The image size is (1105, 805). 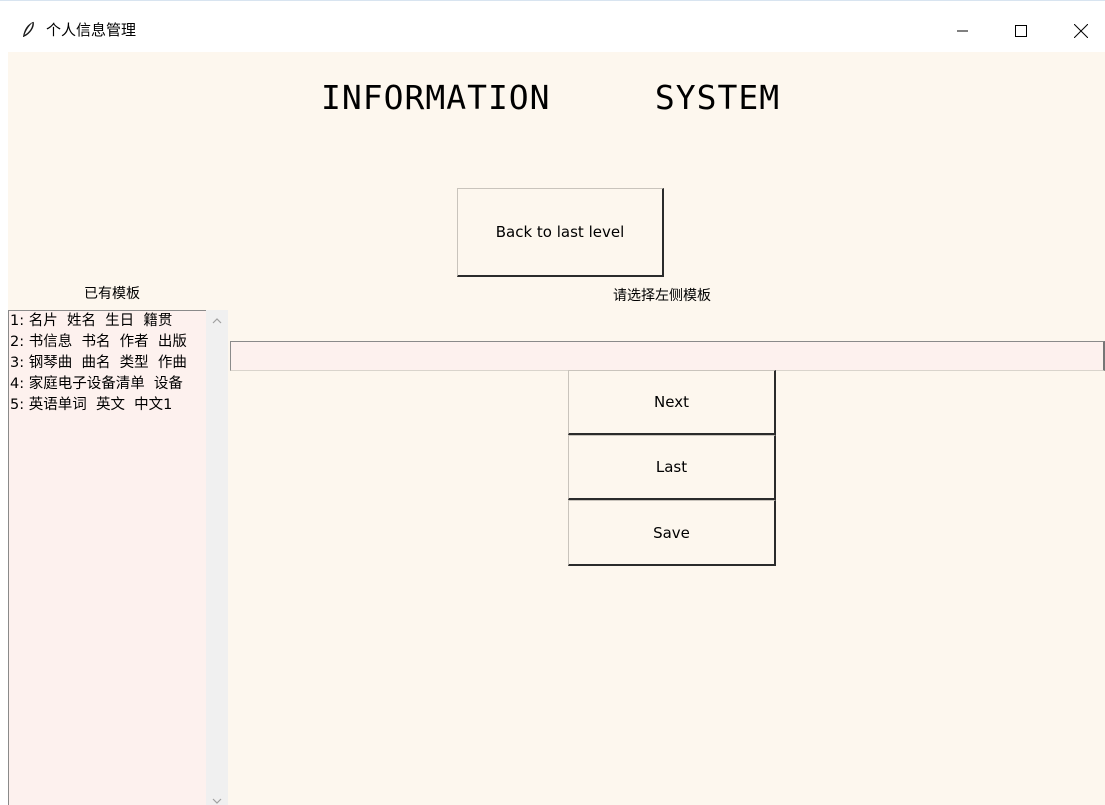 What do you see at coordinates (112, 294) in the screenshot?
I see `templates-label: 已有模板` at bounding box center [112, 294].